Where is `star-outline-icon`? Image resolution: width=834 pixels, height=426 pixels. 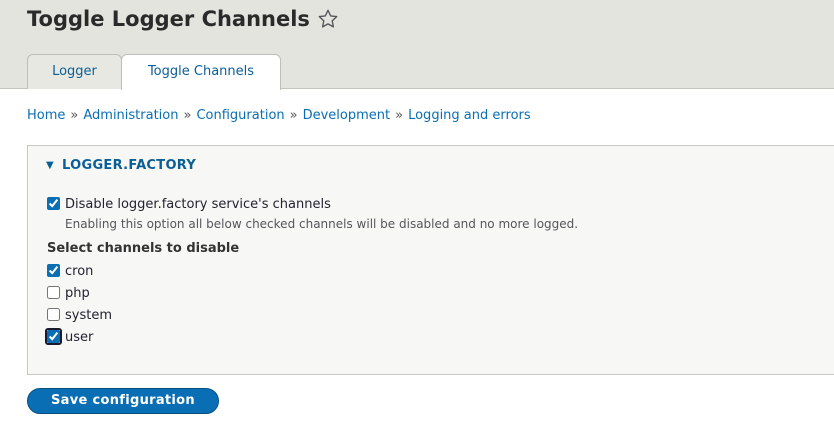
star-outline-icon is located at coordinates (328, 18).